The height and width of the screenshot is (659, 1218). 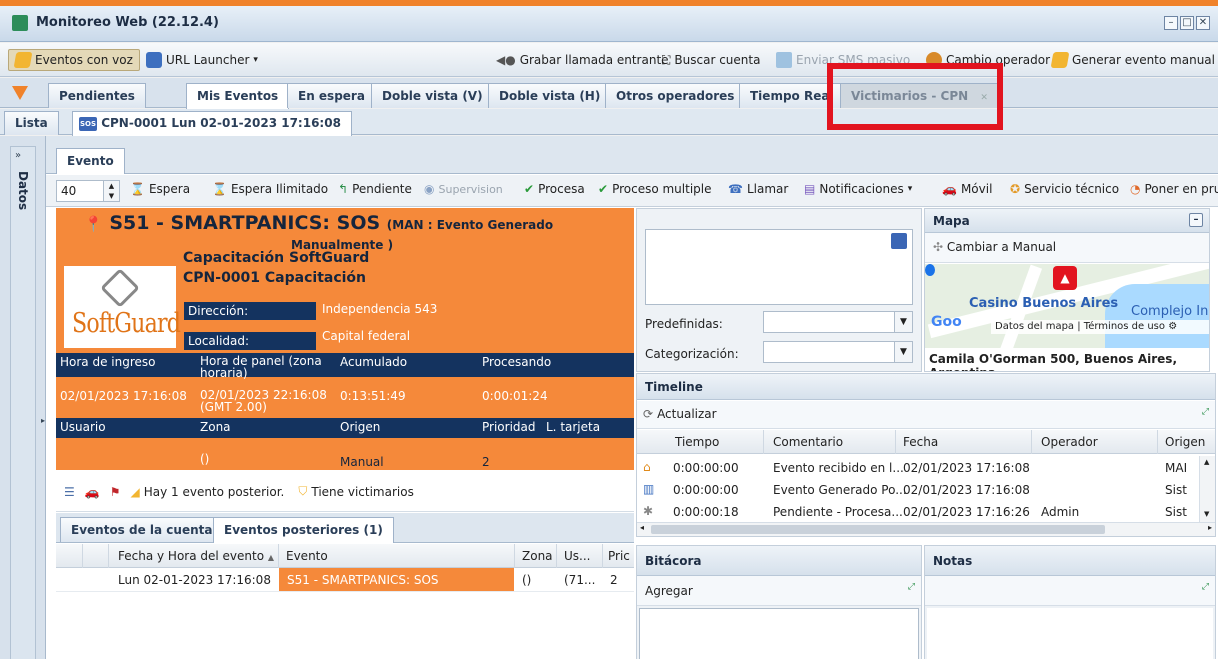 What do you see at coordinates (92, 492) in the screenshot?
I see `car-icon: 🚗` at bounding box center [92, 492].